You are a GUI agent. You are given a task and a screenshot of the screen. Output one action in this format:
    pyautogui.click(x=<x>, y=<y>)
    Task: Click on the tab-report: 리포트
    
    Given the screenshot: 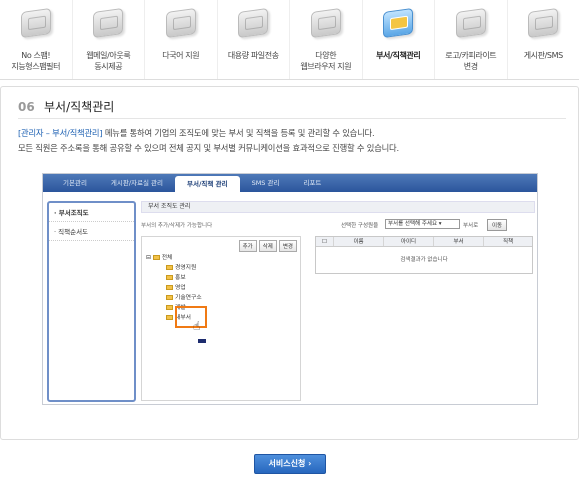 What is the action you would take?
    pyautogui.click(x=312, y=183)
    